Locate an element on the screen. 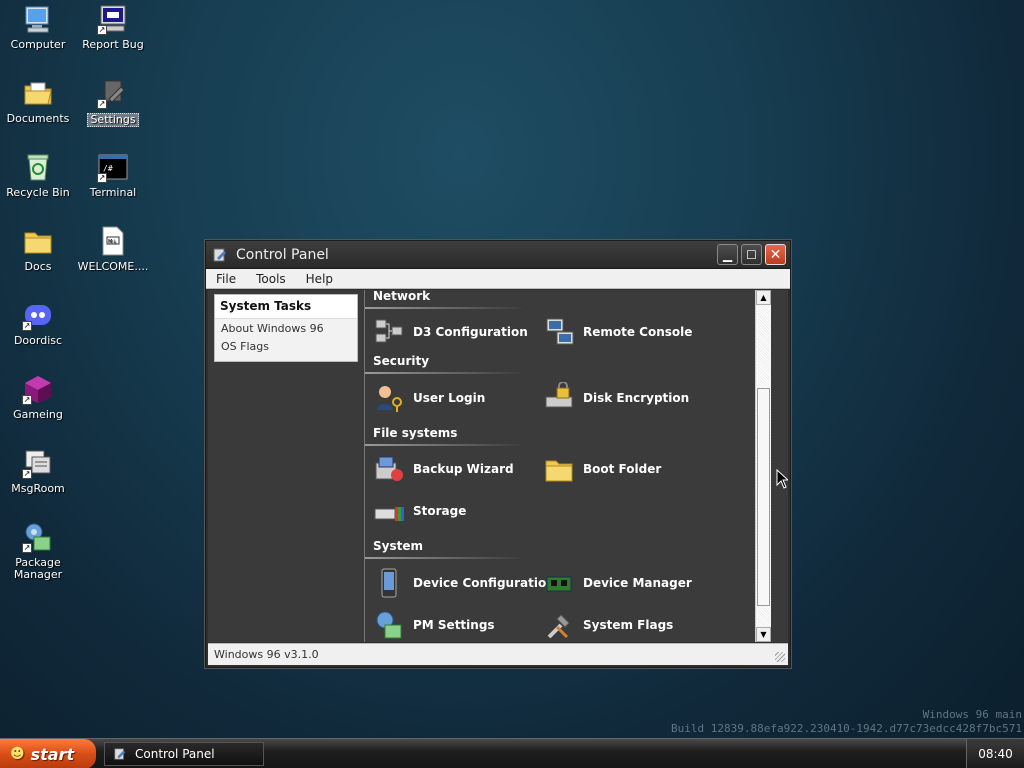 This screenshot has width=1024, height=768. desktop-icon-documents: Documents is located at coordinates (38, 101).